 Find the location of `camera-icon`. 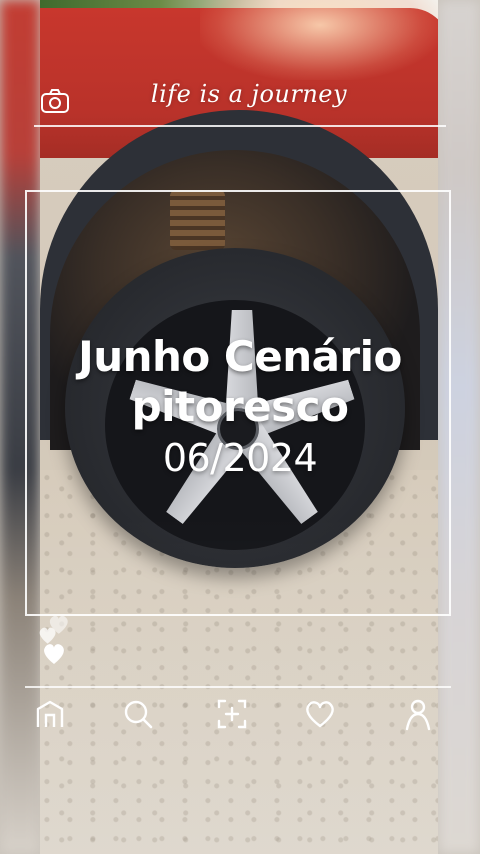

camera-icon is located at coordinates (55, 101).